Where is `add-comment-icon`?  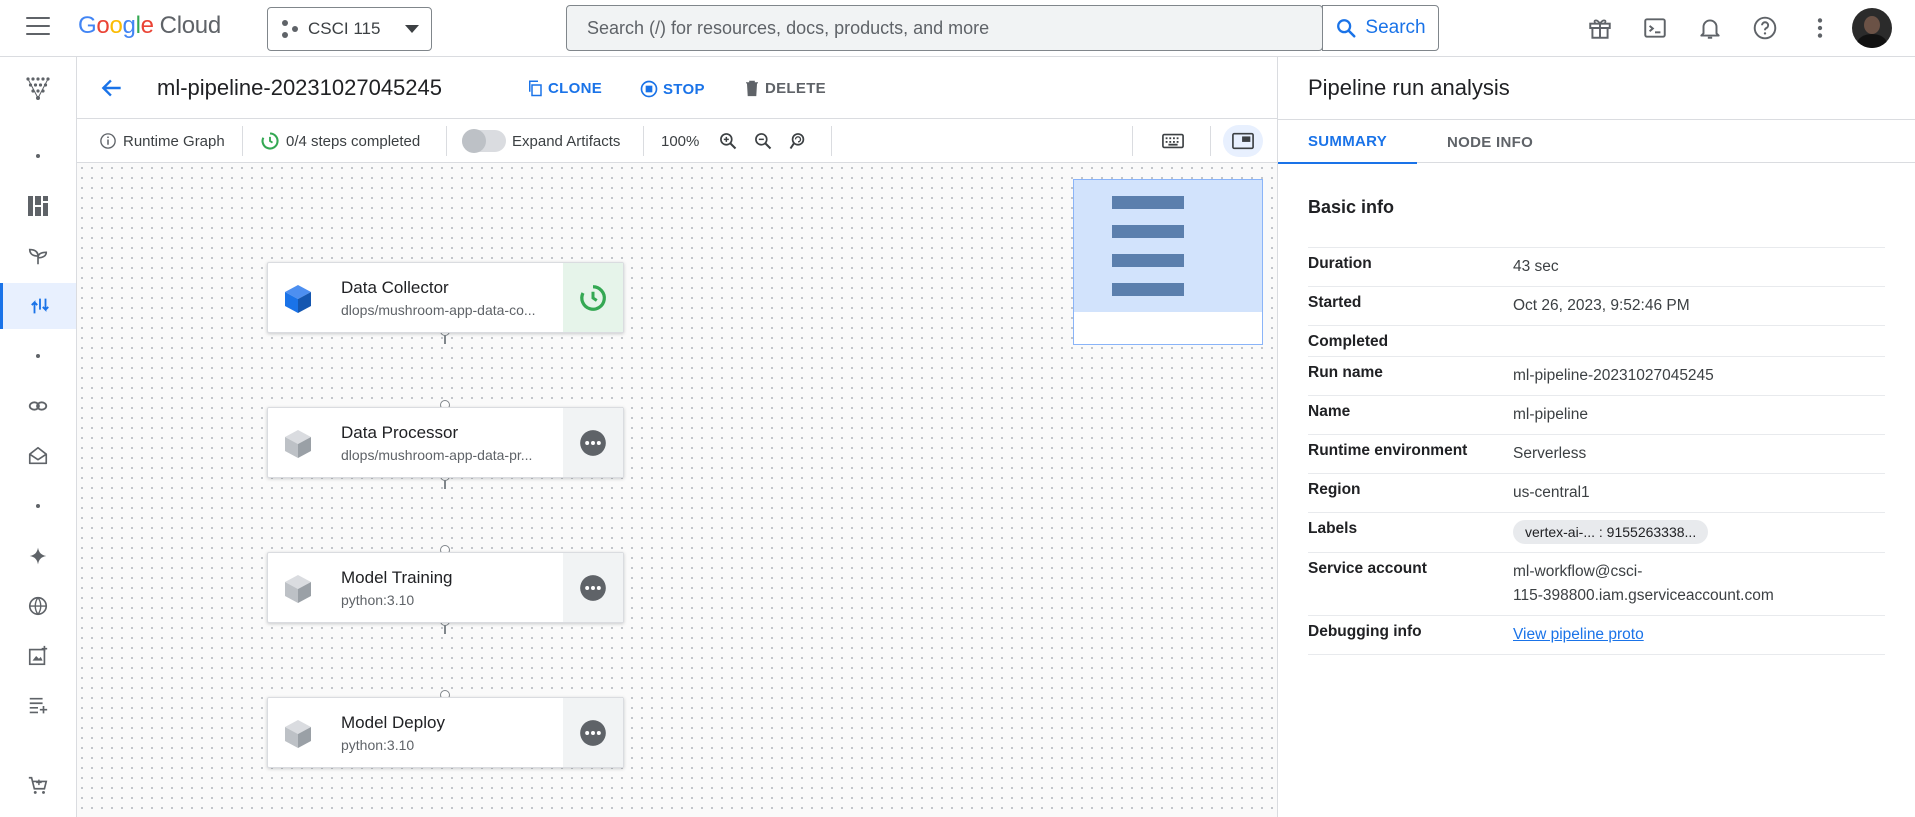
add-comment-icon is located at coordinates (38, 706).